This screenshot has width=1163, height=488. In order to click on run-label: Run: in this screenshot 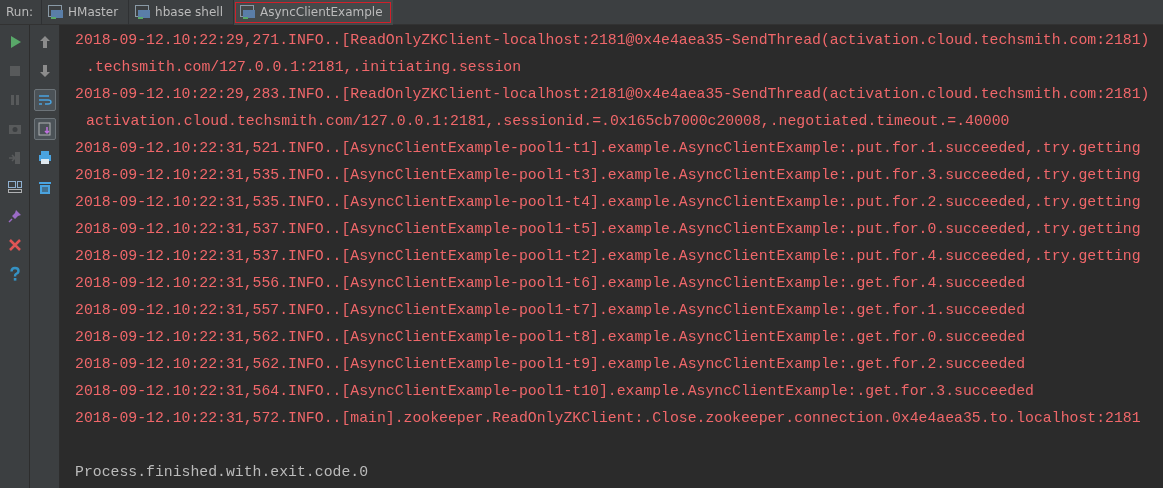, I will do `click(20, 12)`.